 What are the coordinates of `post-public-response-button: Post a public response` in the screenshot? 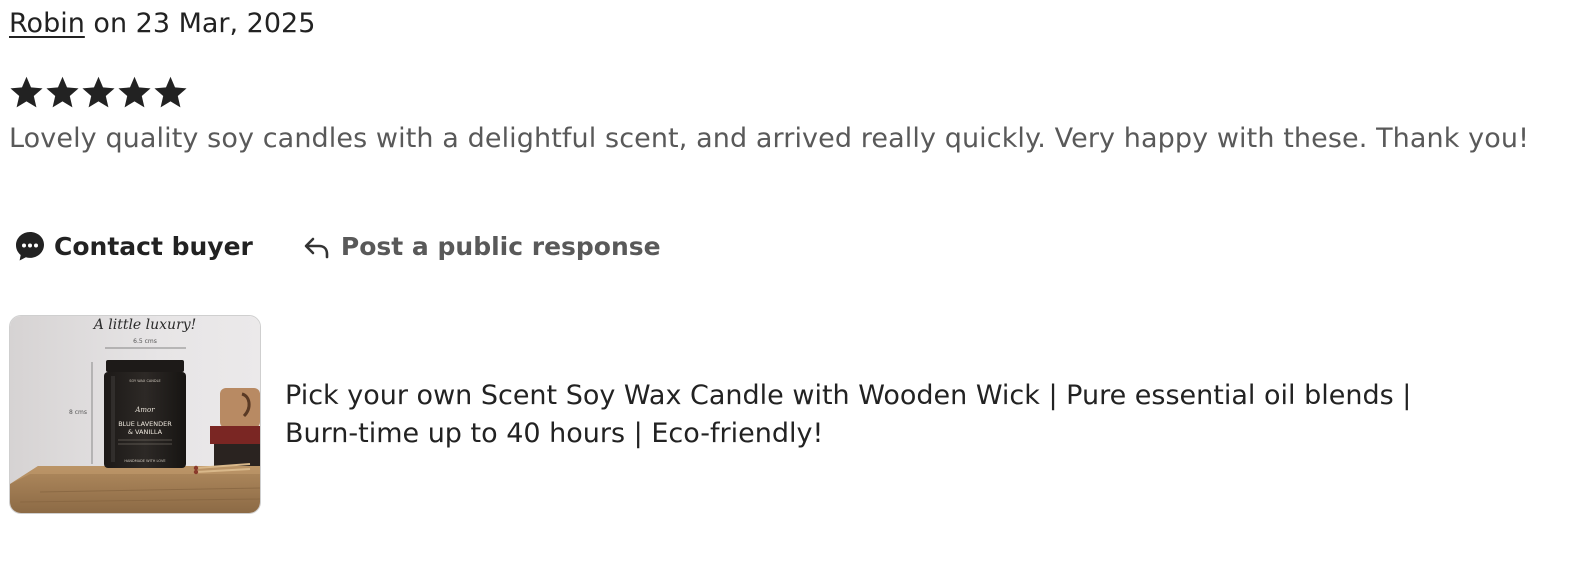 It's located at (482, 246).